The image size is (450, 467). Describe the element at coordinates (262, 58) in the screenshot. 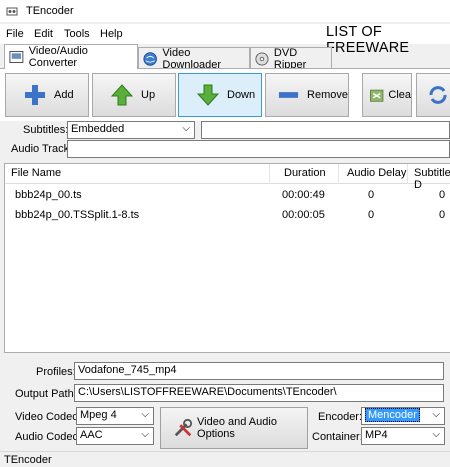

I see `dvd-icon` at that location.